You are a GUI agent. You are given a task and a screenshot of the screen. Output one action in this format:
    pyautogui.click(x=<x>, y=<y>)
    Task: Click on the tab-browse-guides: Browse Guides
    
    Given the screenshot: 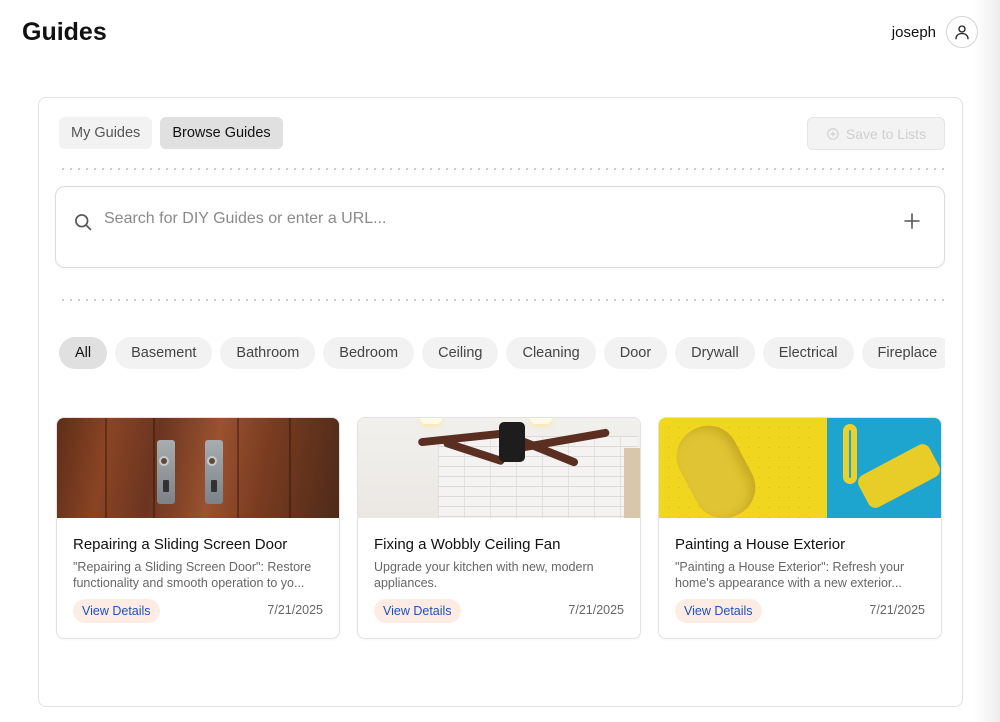 What is the action you would take?
    pyautogui.click(x=221, y=133)
    